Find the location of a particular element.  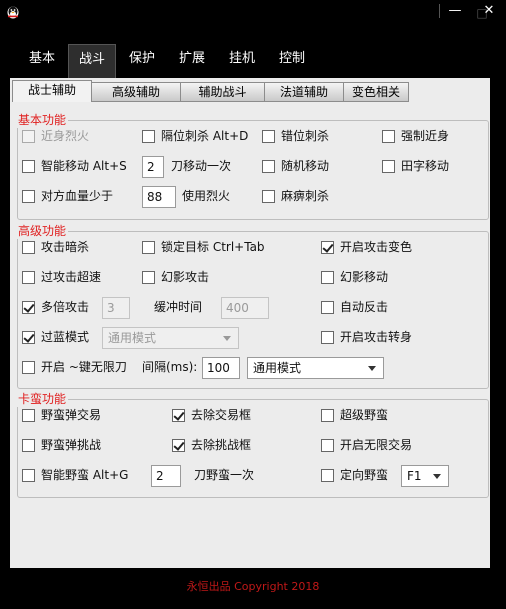

label-cuowei-cisha: 错位刺杀 is located at coordinates (305, 136).